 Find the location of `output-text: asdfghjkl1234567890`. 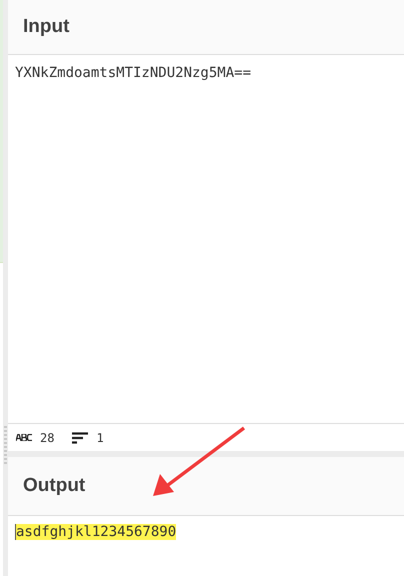

output-text: asdfghjkl1234567890 is located at coordinates (95, 532).